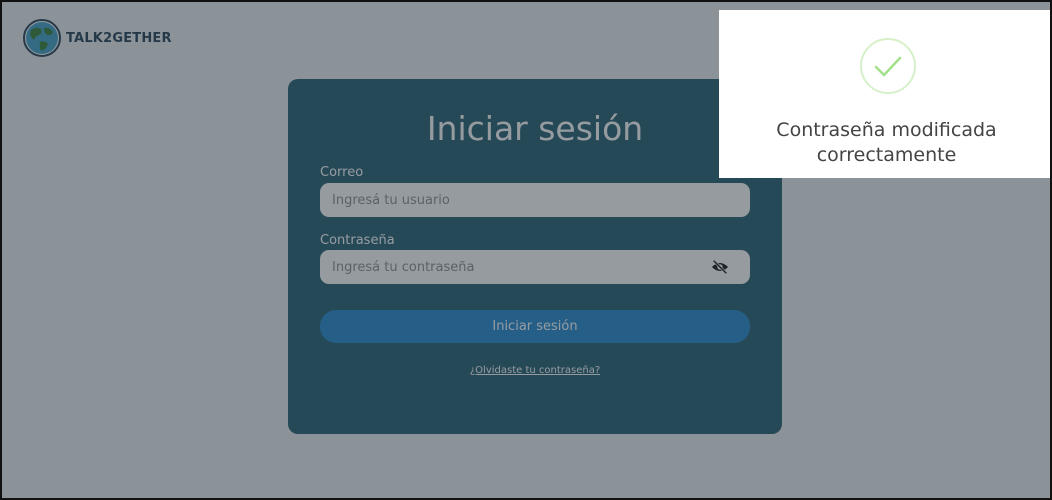 The image size is (1052, 500). I want to click on toast-message-line1: Contraseña modificada, so click(886, 130).